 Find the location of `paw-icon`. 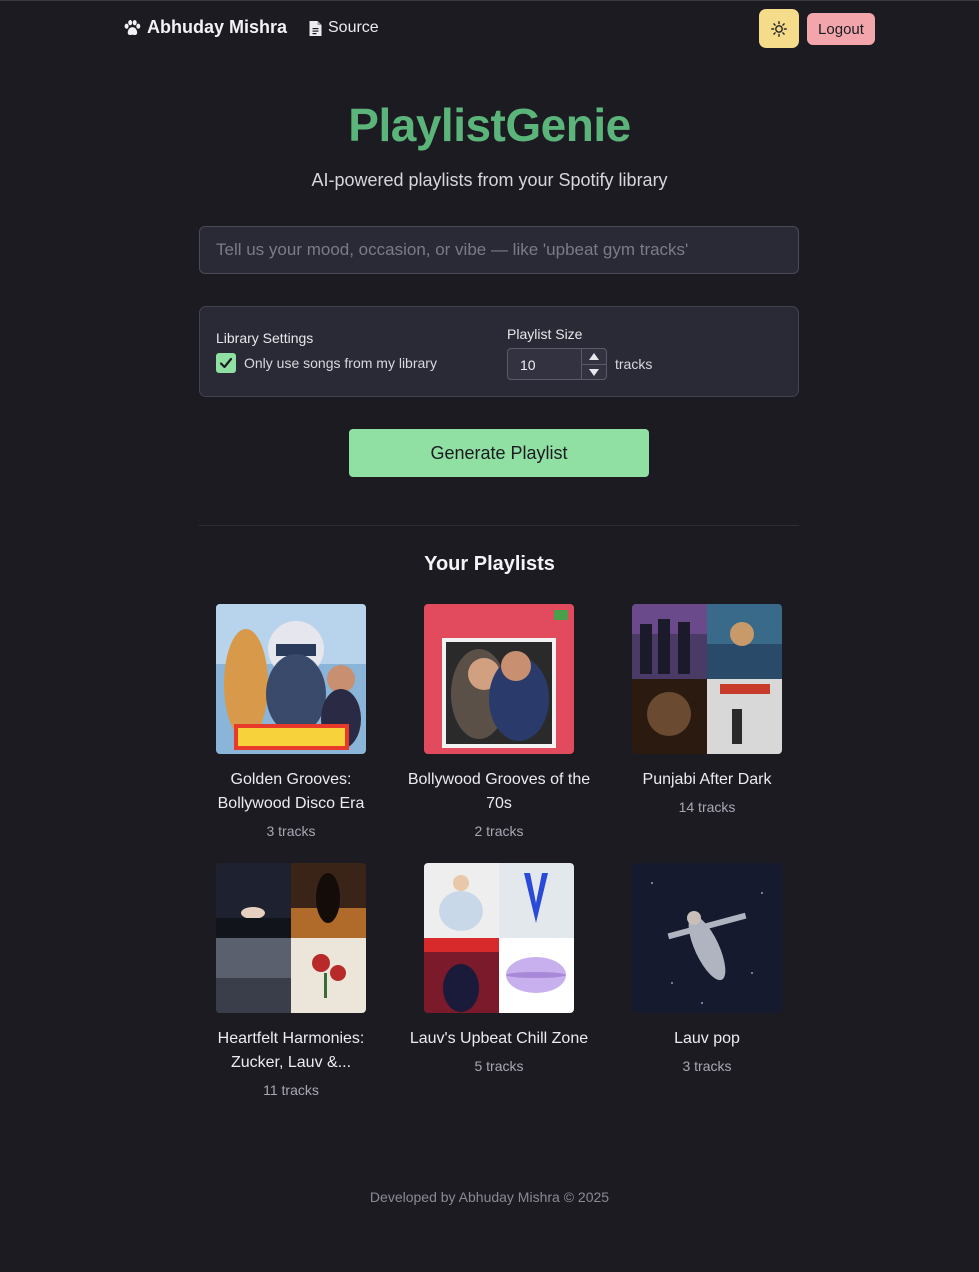

paw-icon is located at coordinates (132, 27).